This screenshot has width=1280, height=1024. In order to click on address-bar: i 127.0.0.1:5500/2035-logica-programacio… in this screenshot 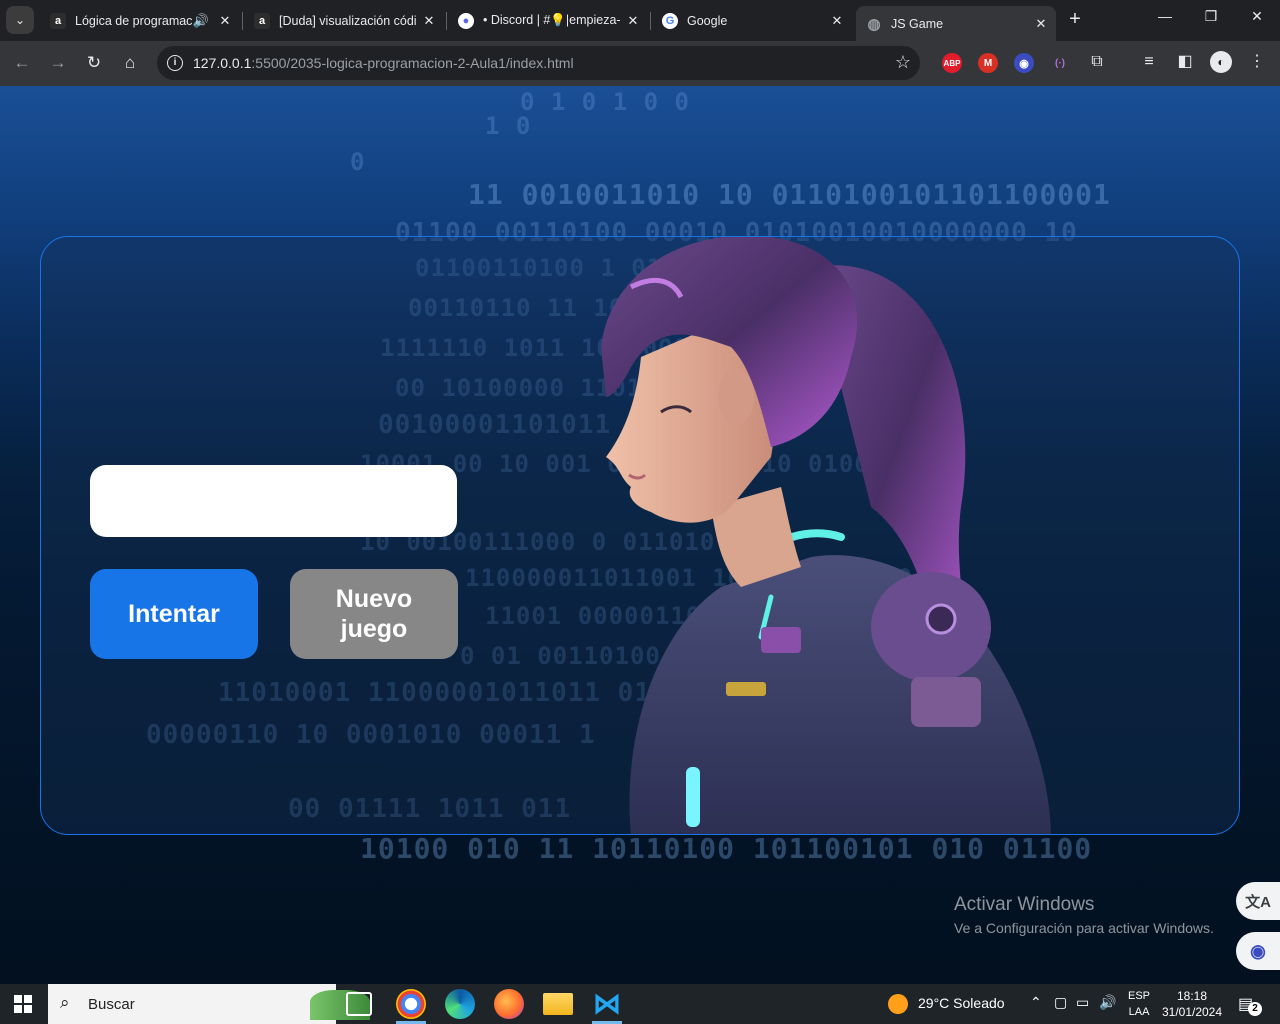, I will do `click(538, 63)`.